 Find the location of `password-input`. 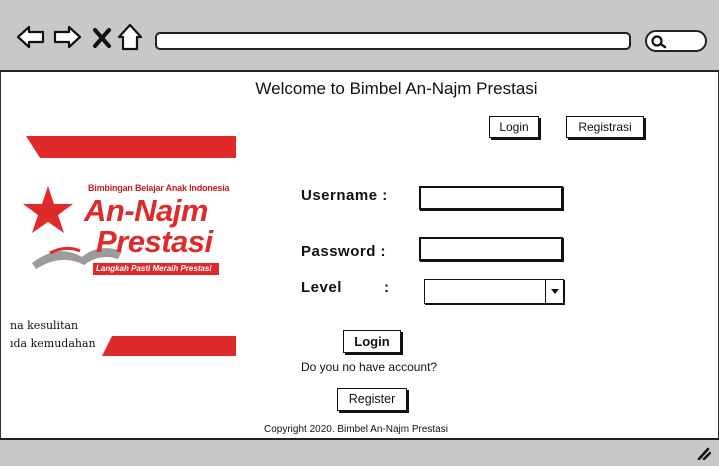

password-input is located at coordinates (491, 249).